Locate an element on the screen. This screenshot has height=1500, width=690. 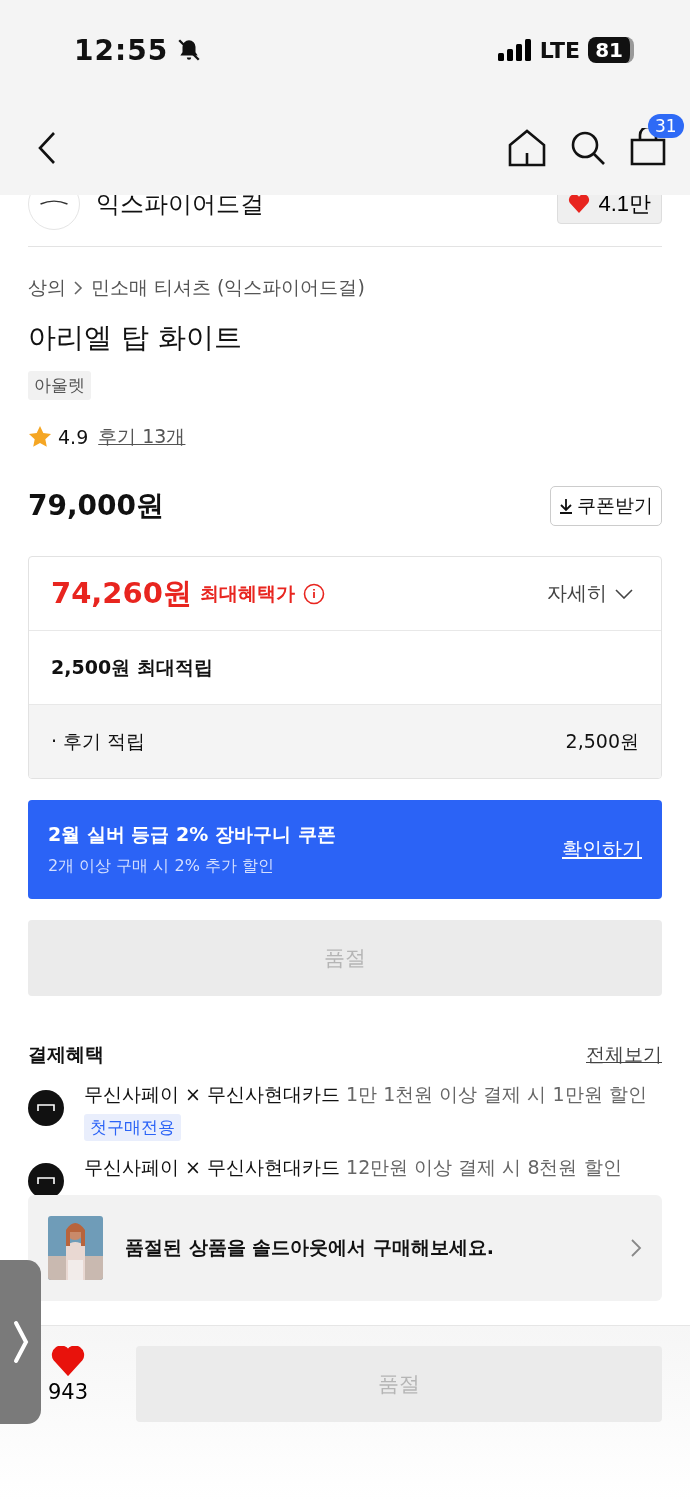
chevron-down-icon is located at coordinates (624, 593).